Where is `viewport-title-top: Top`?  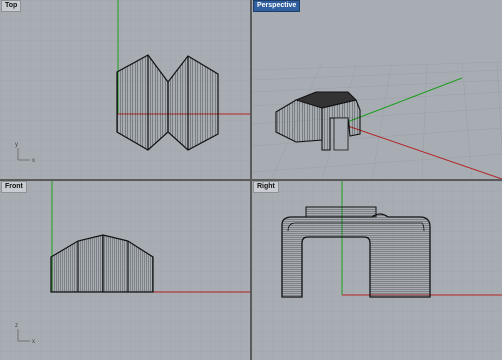 viewport-title-top: Top is located at coordinates (11, 6).